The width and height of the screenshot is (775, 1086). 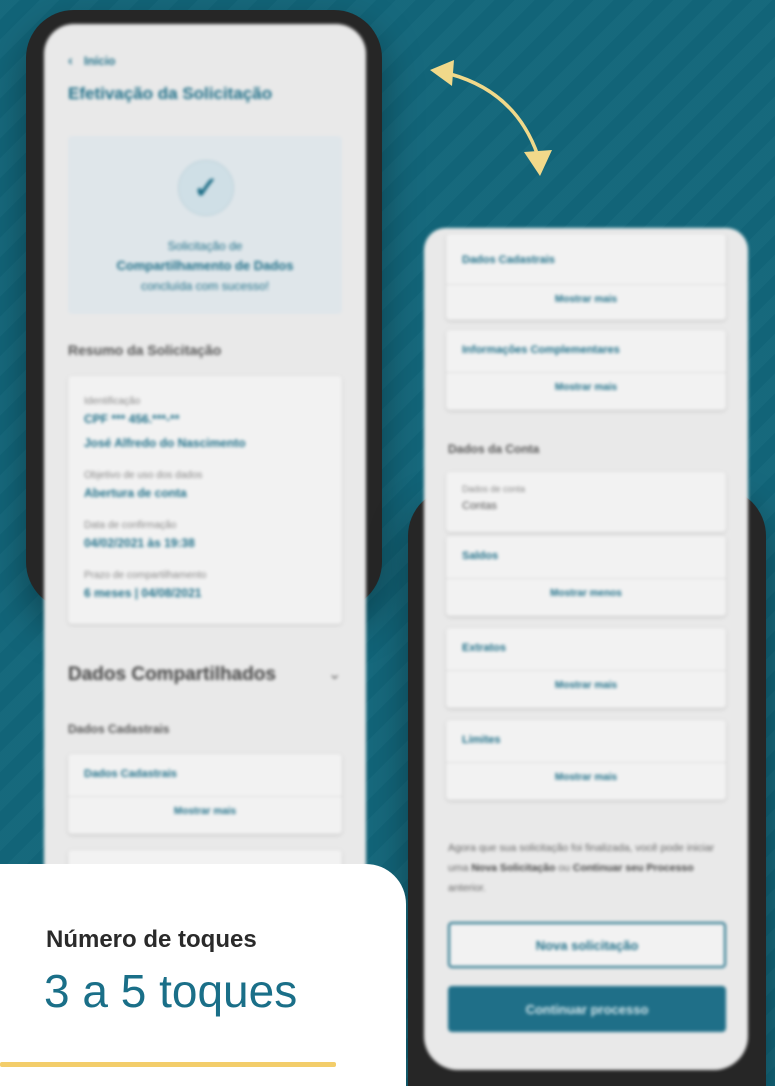 I want to click on check-icon: ✓, so click(x=206, y=188).